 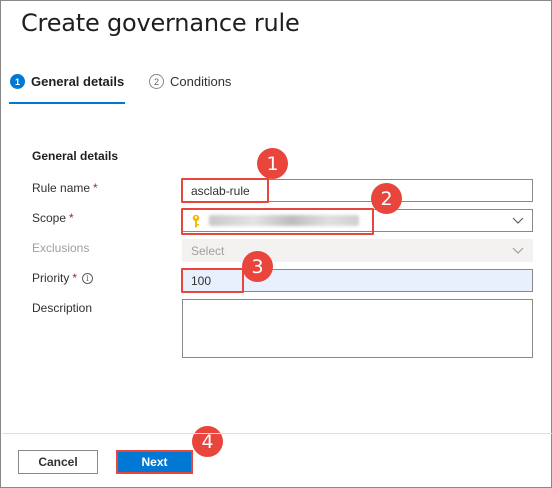 What do you see at coordinates (160, 23) in the screenshot?
I see `dialog-title: Create governance rule` at bounding box center [160, 23].